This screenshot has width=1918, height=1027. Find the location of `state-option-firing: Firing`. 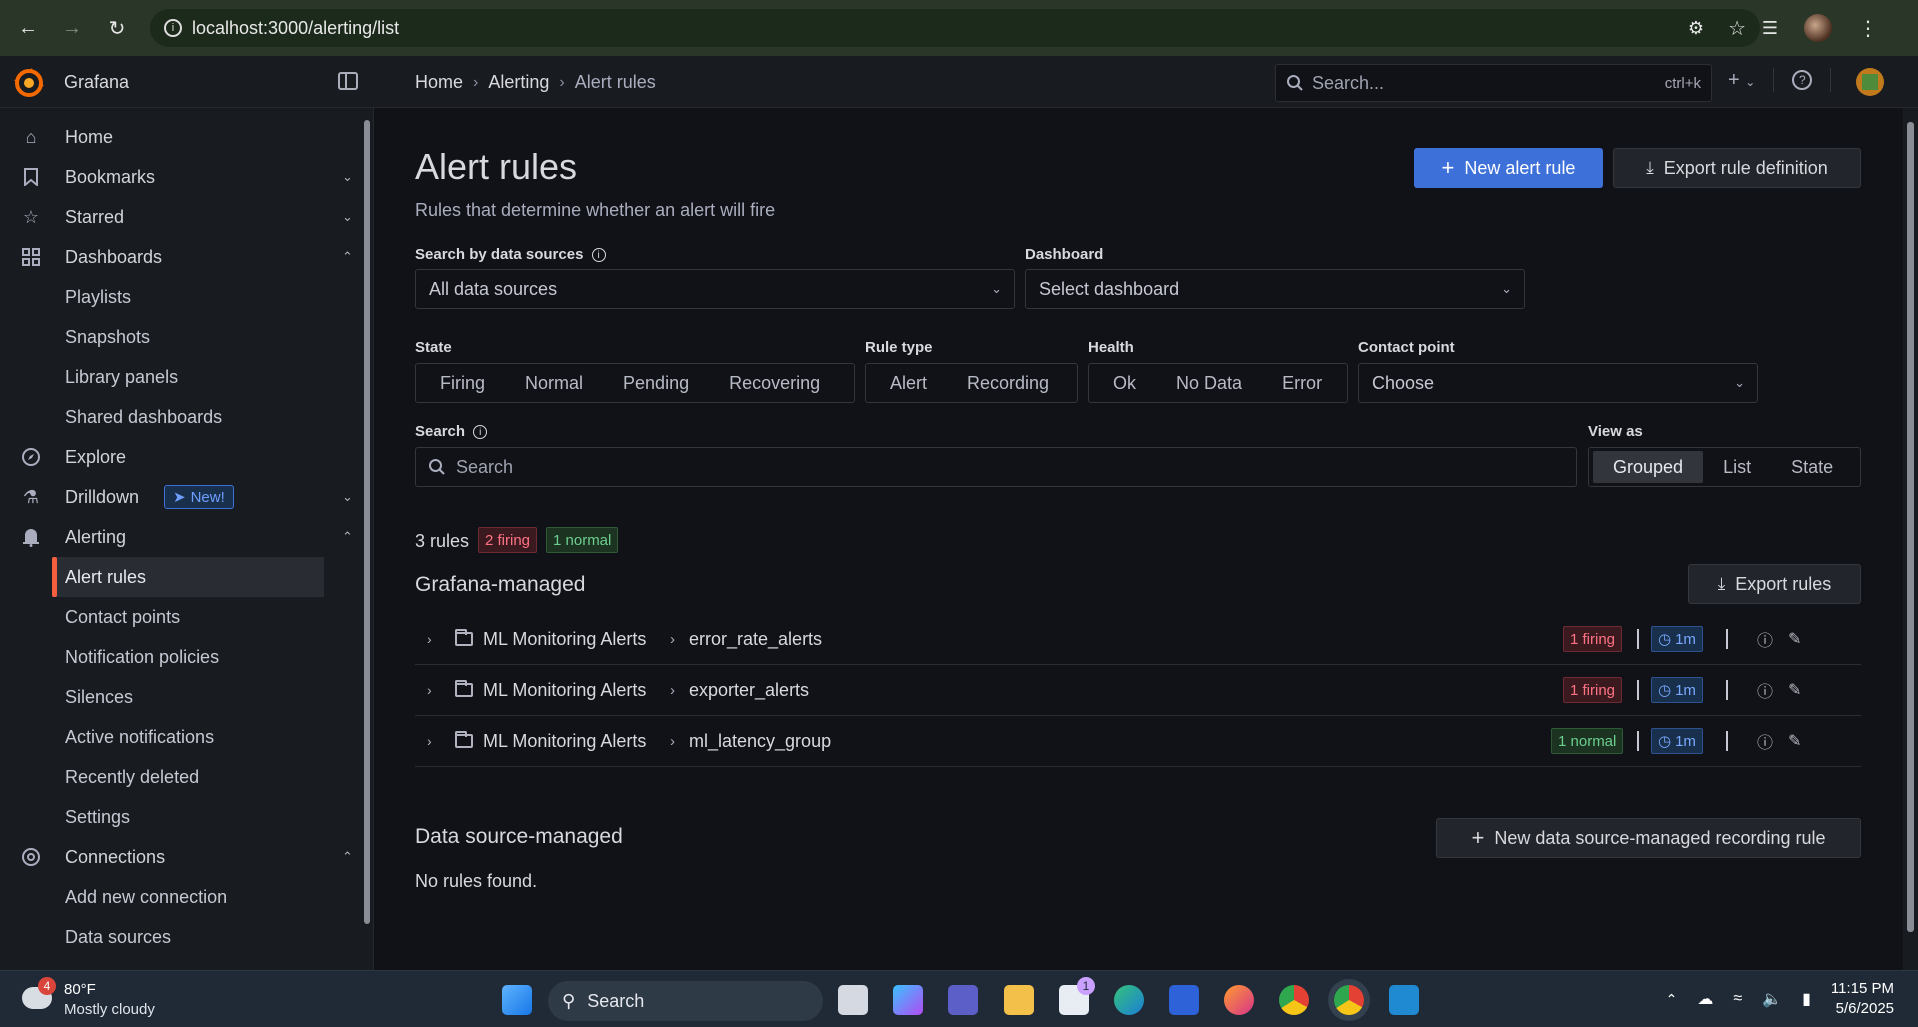

state-option-firing: Firing is located at coordinates (462, 383).